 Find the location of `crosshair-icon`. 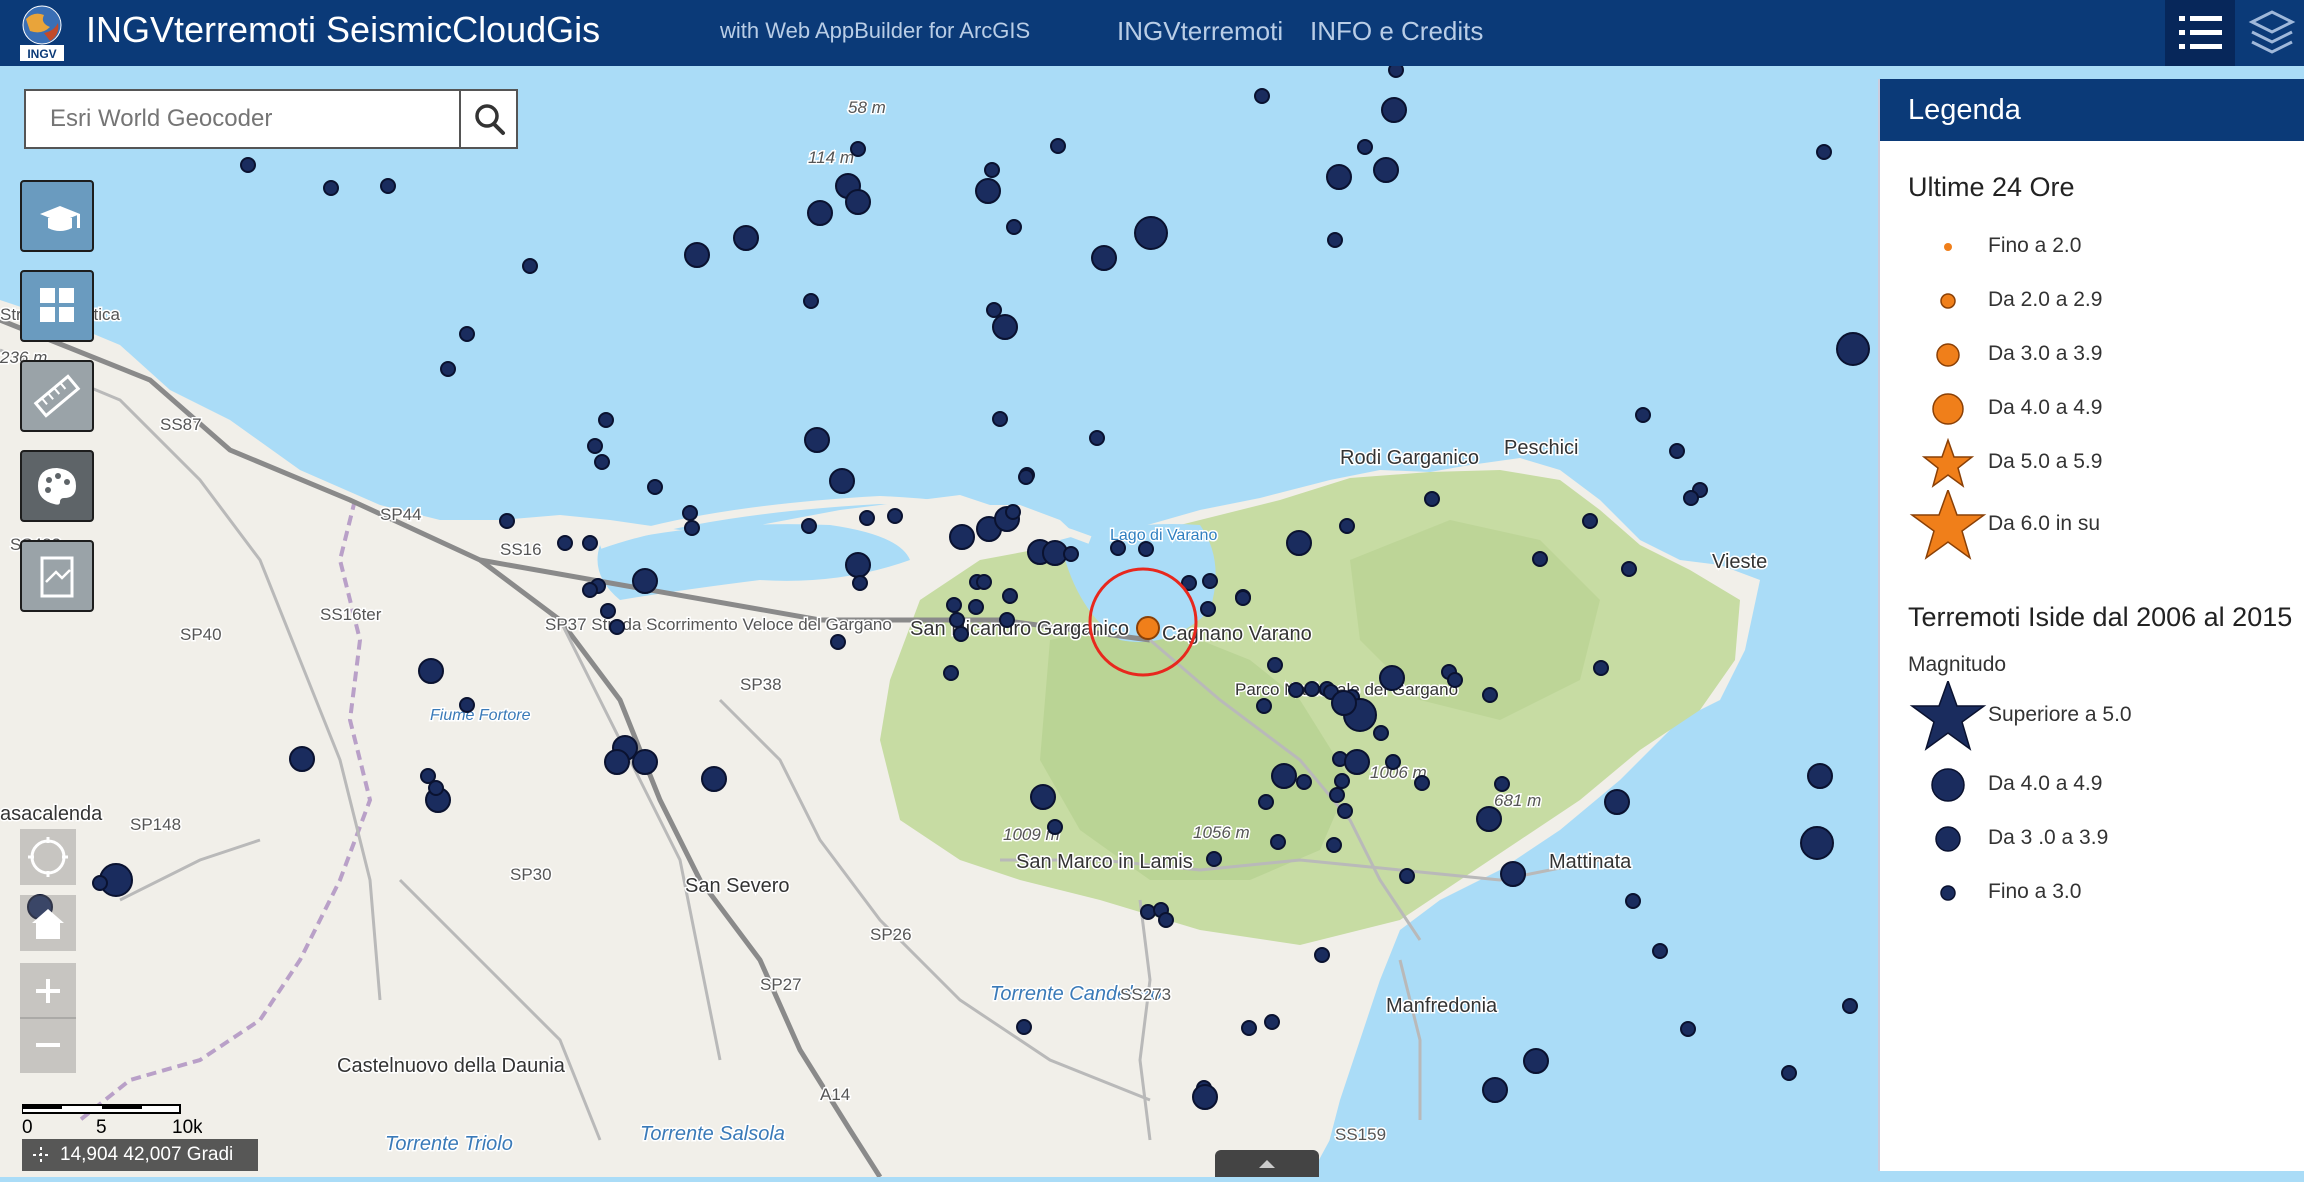

crosshair-icon is located at coordinates (41, 1155).